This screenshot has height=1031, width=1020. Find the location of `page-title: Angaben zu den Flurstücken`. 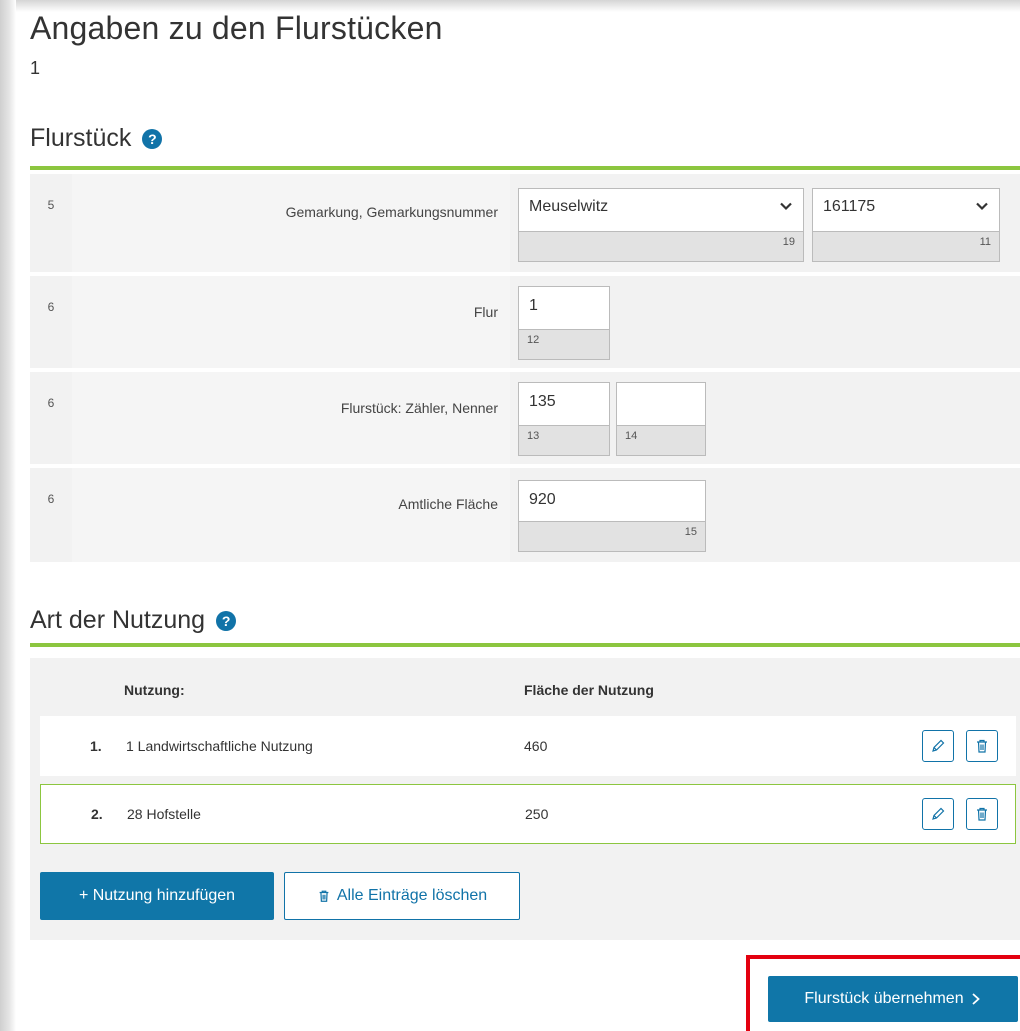

page-title: Angaben zu den Flurstücken is located at coordinates (236, 28).